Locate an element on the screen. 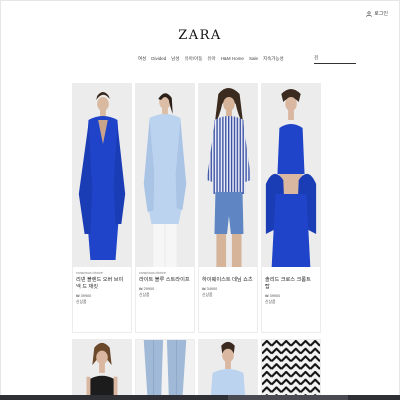  brand-logo: ZARA is located at coordinates (200, 35).